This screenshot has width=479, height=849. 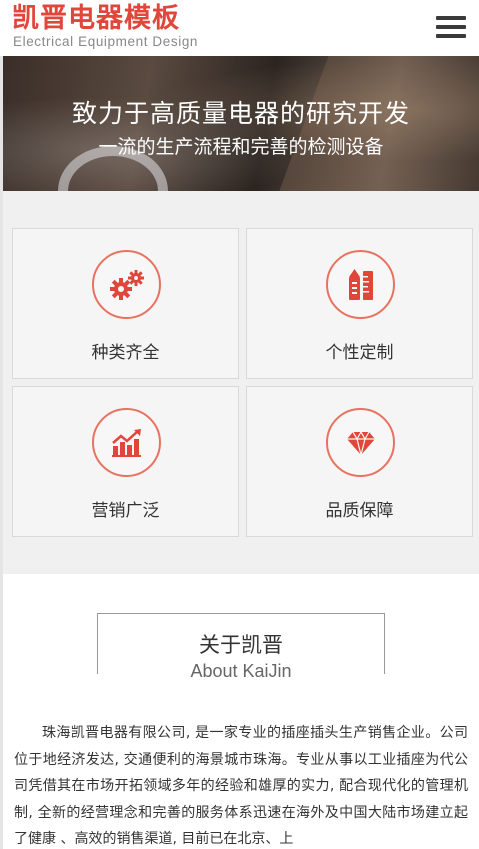 I want to click on banner-subtitle: 一流的生产流程和完善的检测设备, so click(x=241, y=147).